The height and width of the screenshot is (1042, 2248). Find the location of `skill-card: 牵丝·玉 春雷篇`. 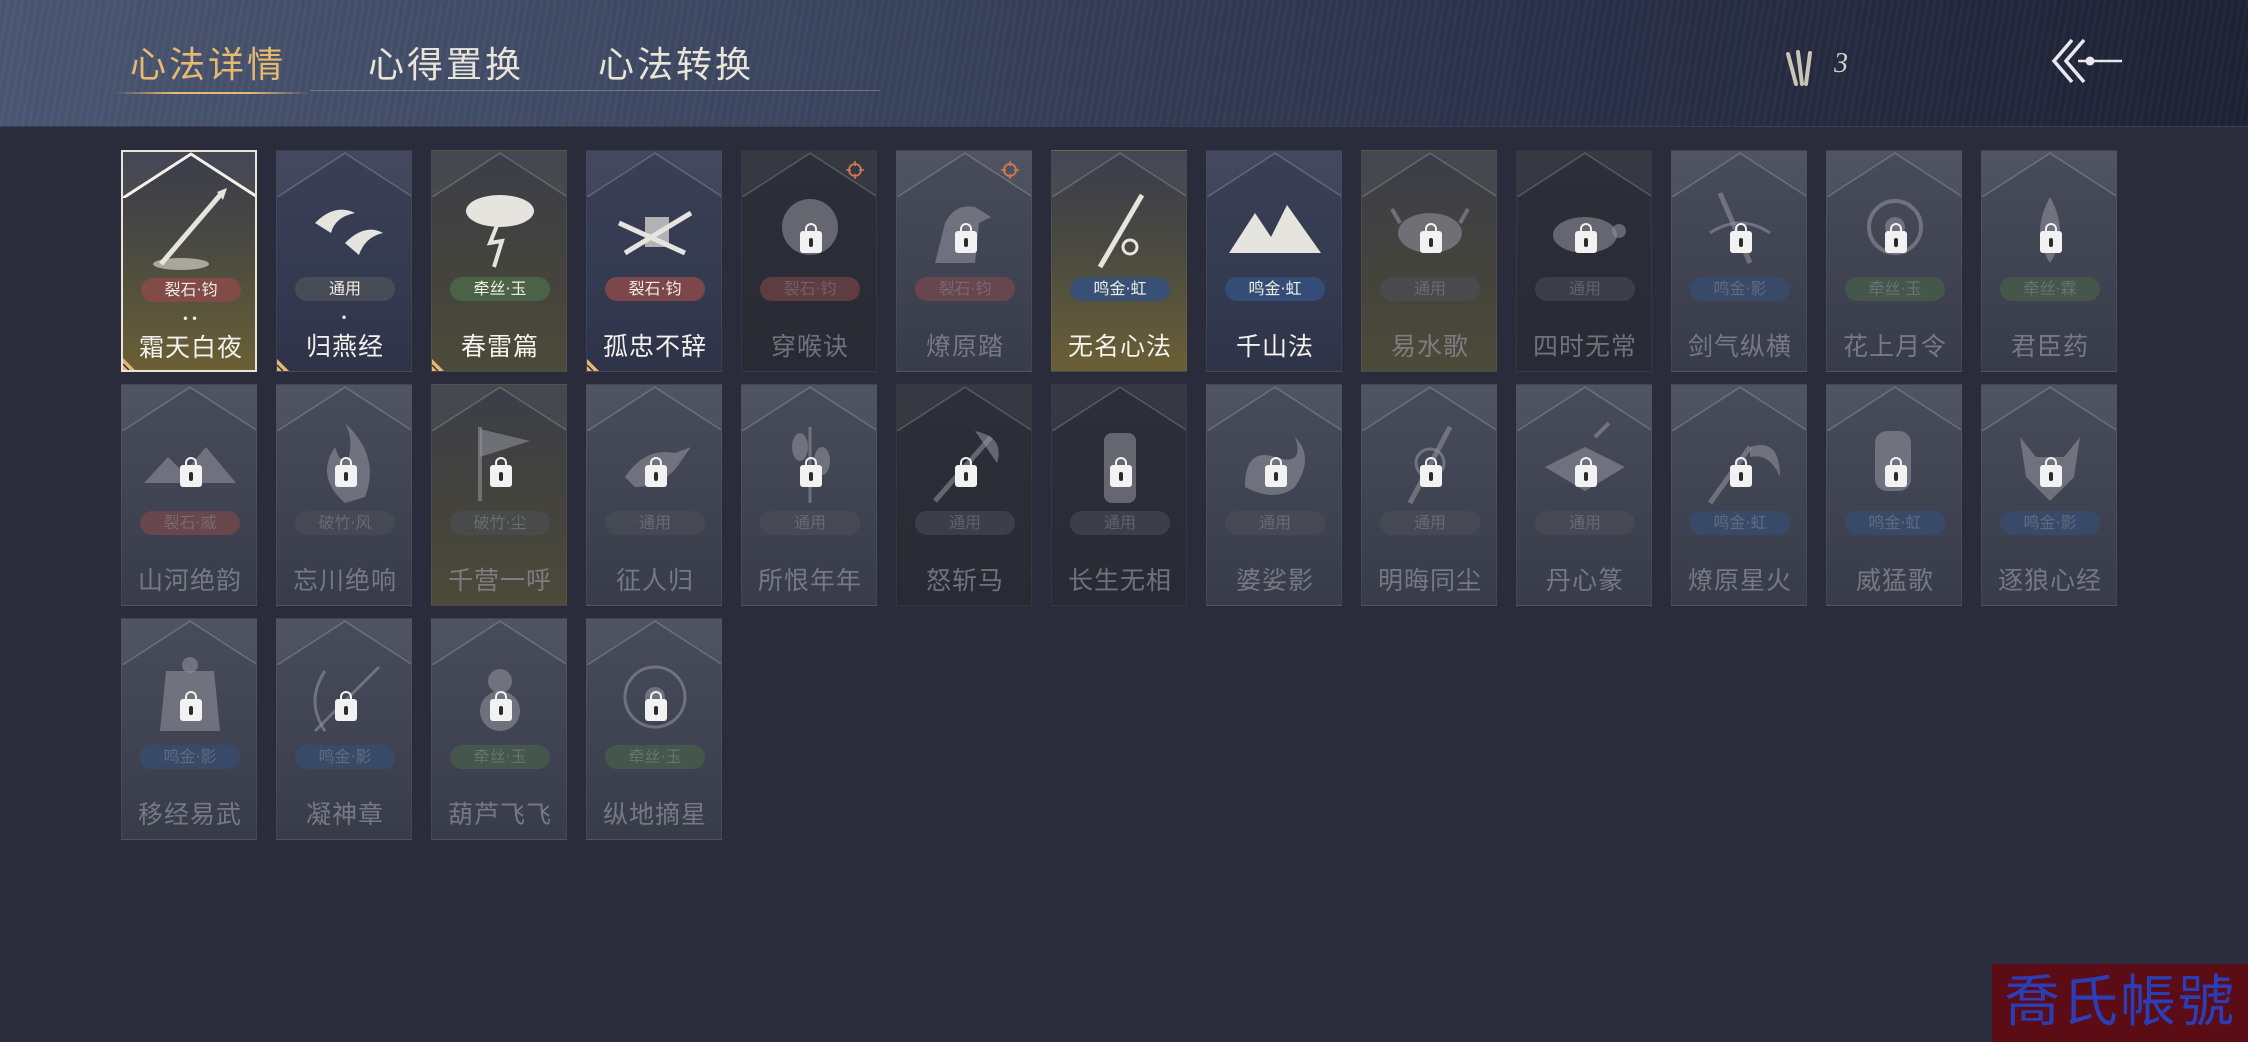

skill-card: 牵丝·玉 春雷篇 is located at coordinates (499, 261).